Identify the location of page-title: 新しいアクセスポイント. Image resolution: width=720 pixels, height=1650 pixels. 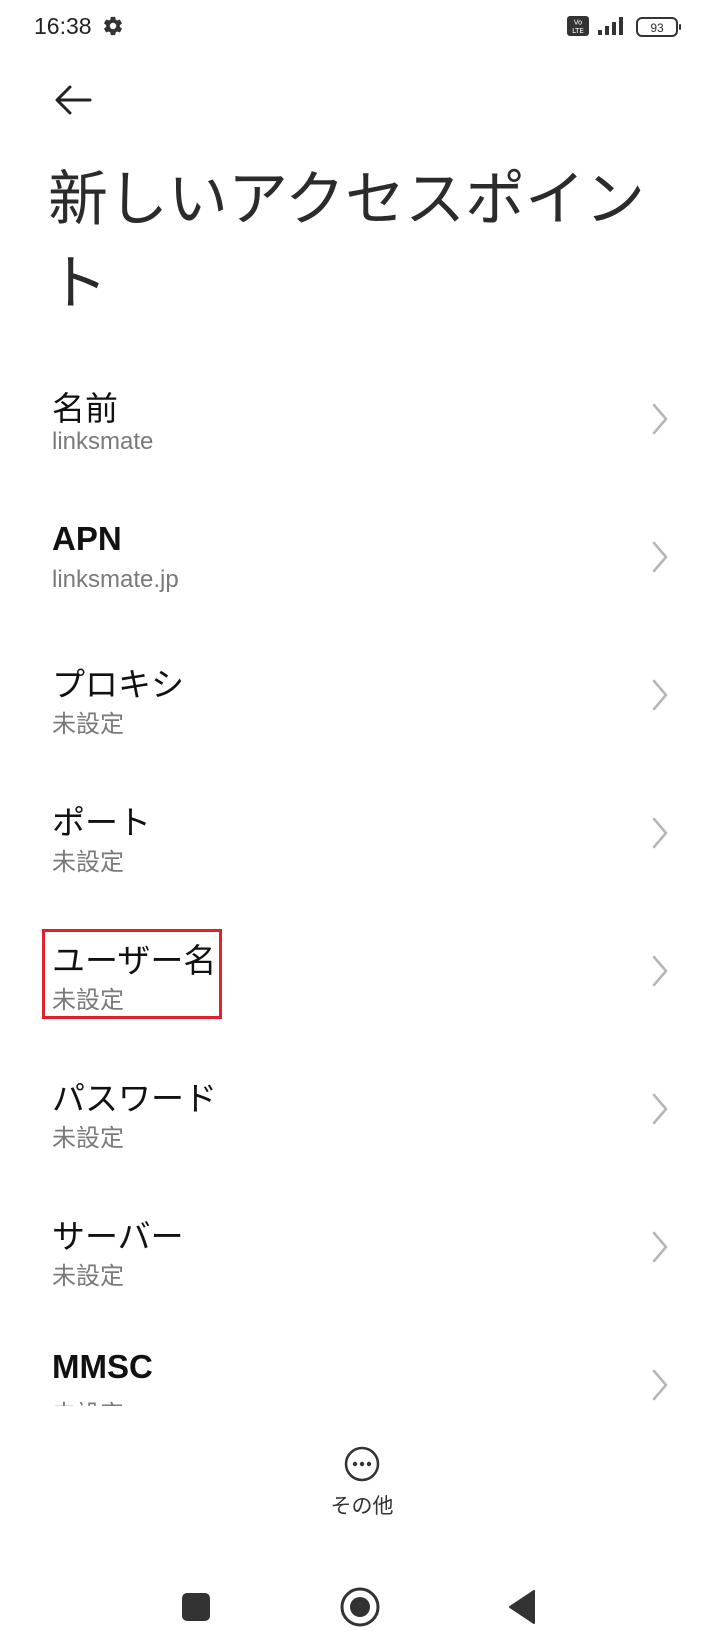
(346, 242).